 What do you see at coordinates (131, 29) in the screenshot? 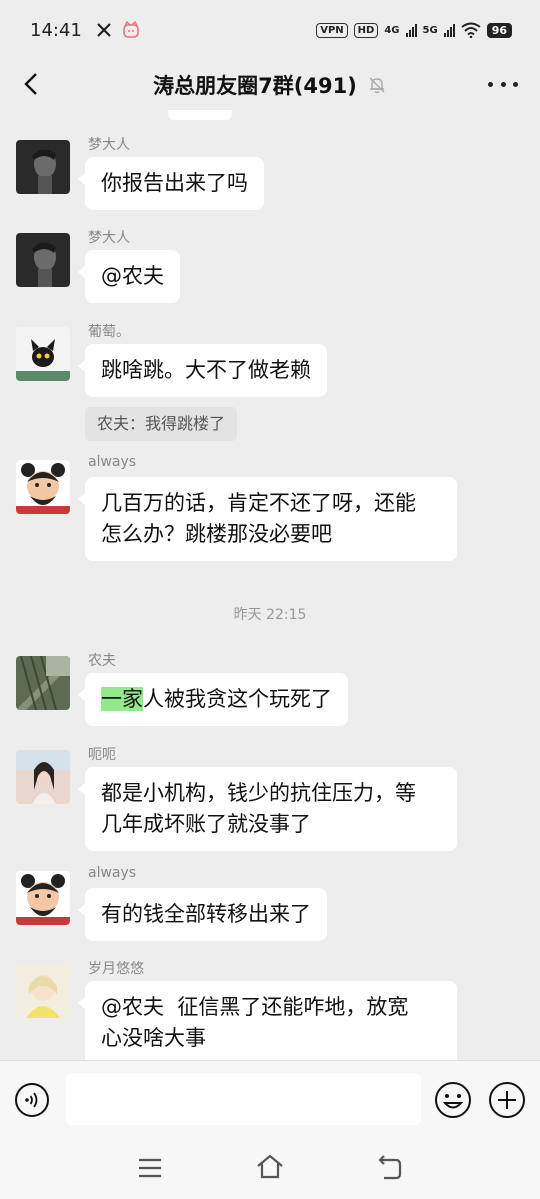
I see `cat-app-icon` at bounding box center [131, 29].